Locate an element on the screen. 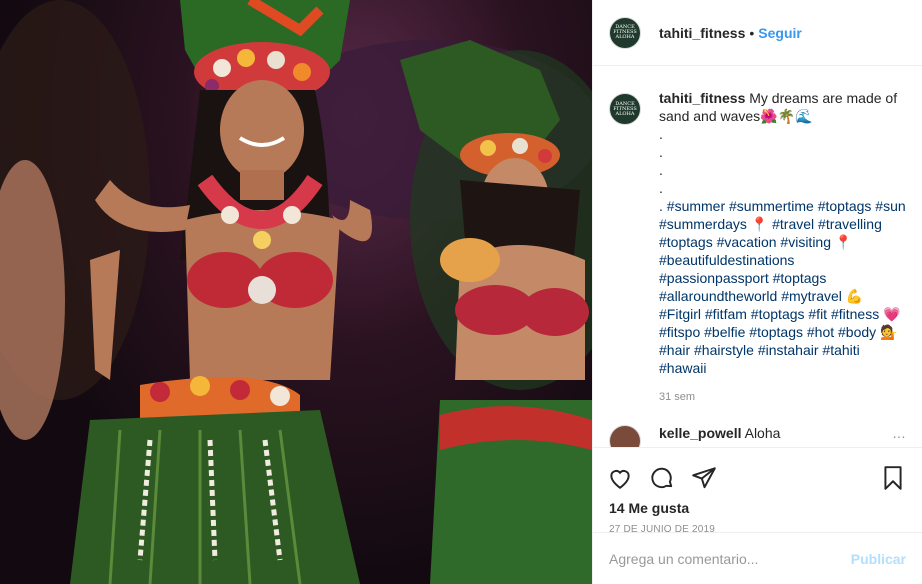 The image size is (922, 584). caption-username: tahiti_fitness is located at coordinates (702, 98).